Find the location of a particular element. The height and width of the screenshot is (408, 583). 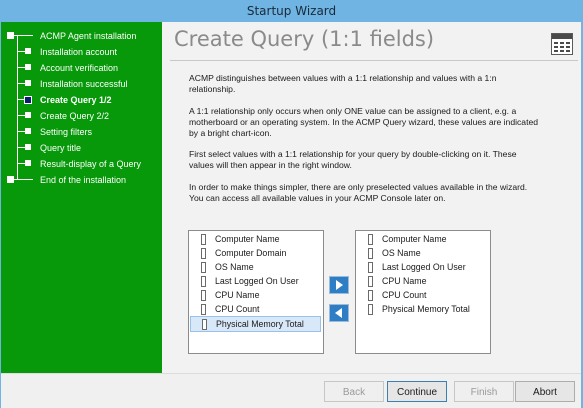

step-installation-successful: Installation successful is located at coordinates (81, 84).